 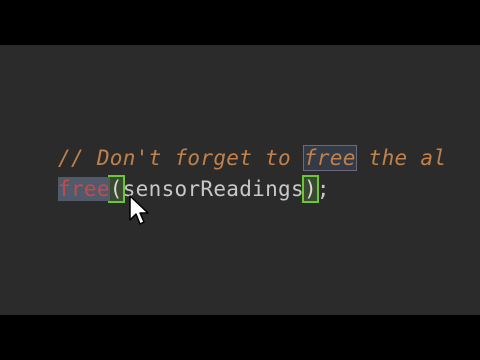 I want to click on free-function-name: free, so click(x=84, y=189).